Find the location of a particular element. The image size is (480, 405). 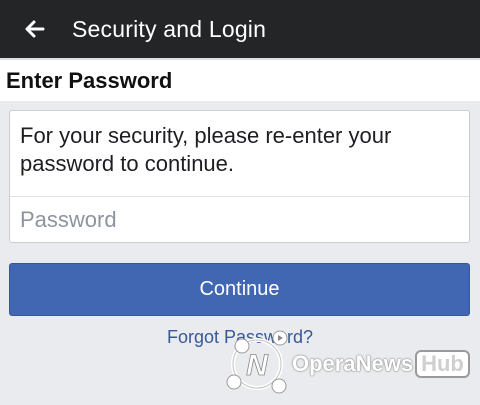

svg-text: N is located at coordinates (257, 365).